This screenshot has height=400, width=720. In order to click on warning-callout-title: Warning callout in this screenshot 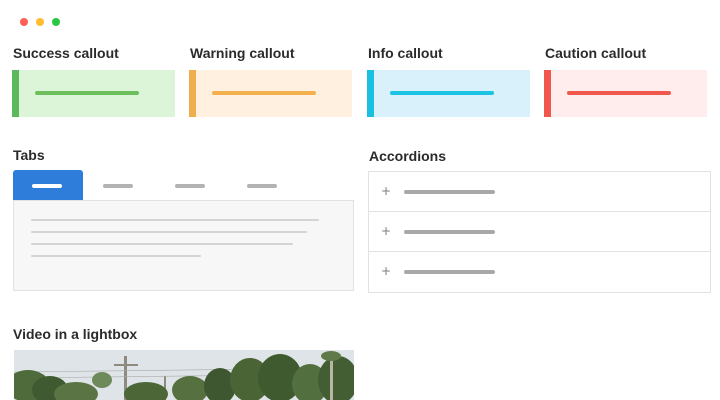, I will do `click(242, 53)`.